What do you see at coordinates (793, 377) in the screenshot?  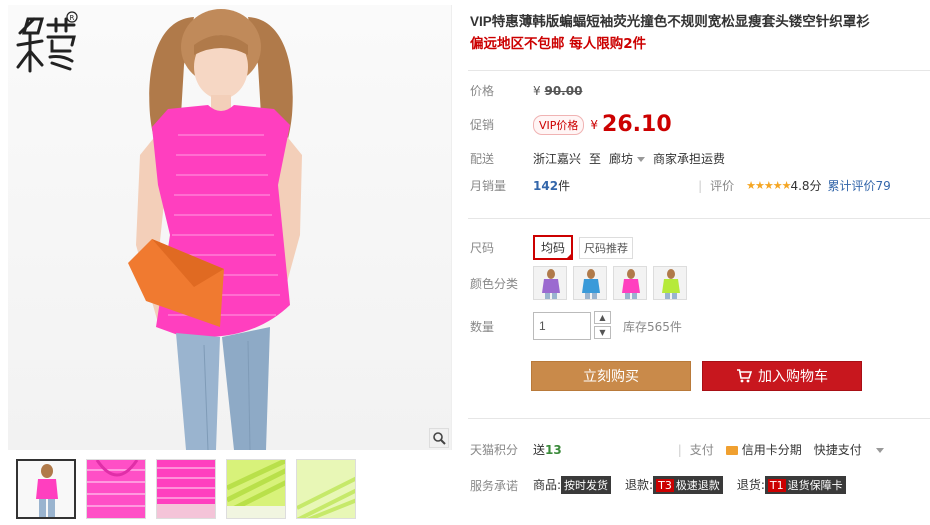 I see `add-to-cart-label: 加入购物车` at bounding box center [793, 377].